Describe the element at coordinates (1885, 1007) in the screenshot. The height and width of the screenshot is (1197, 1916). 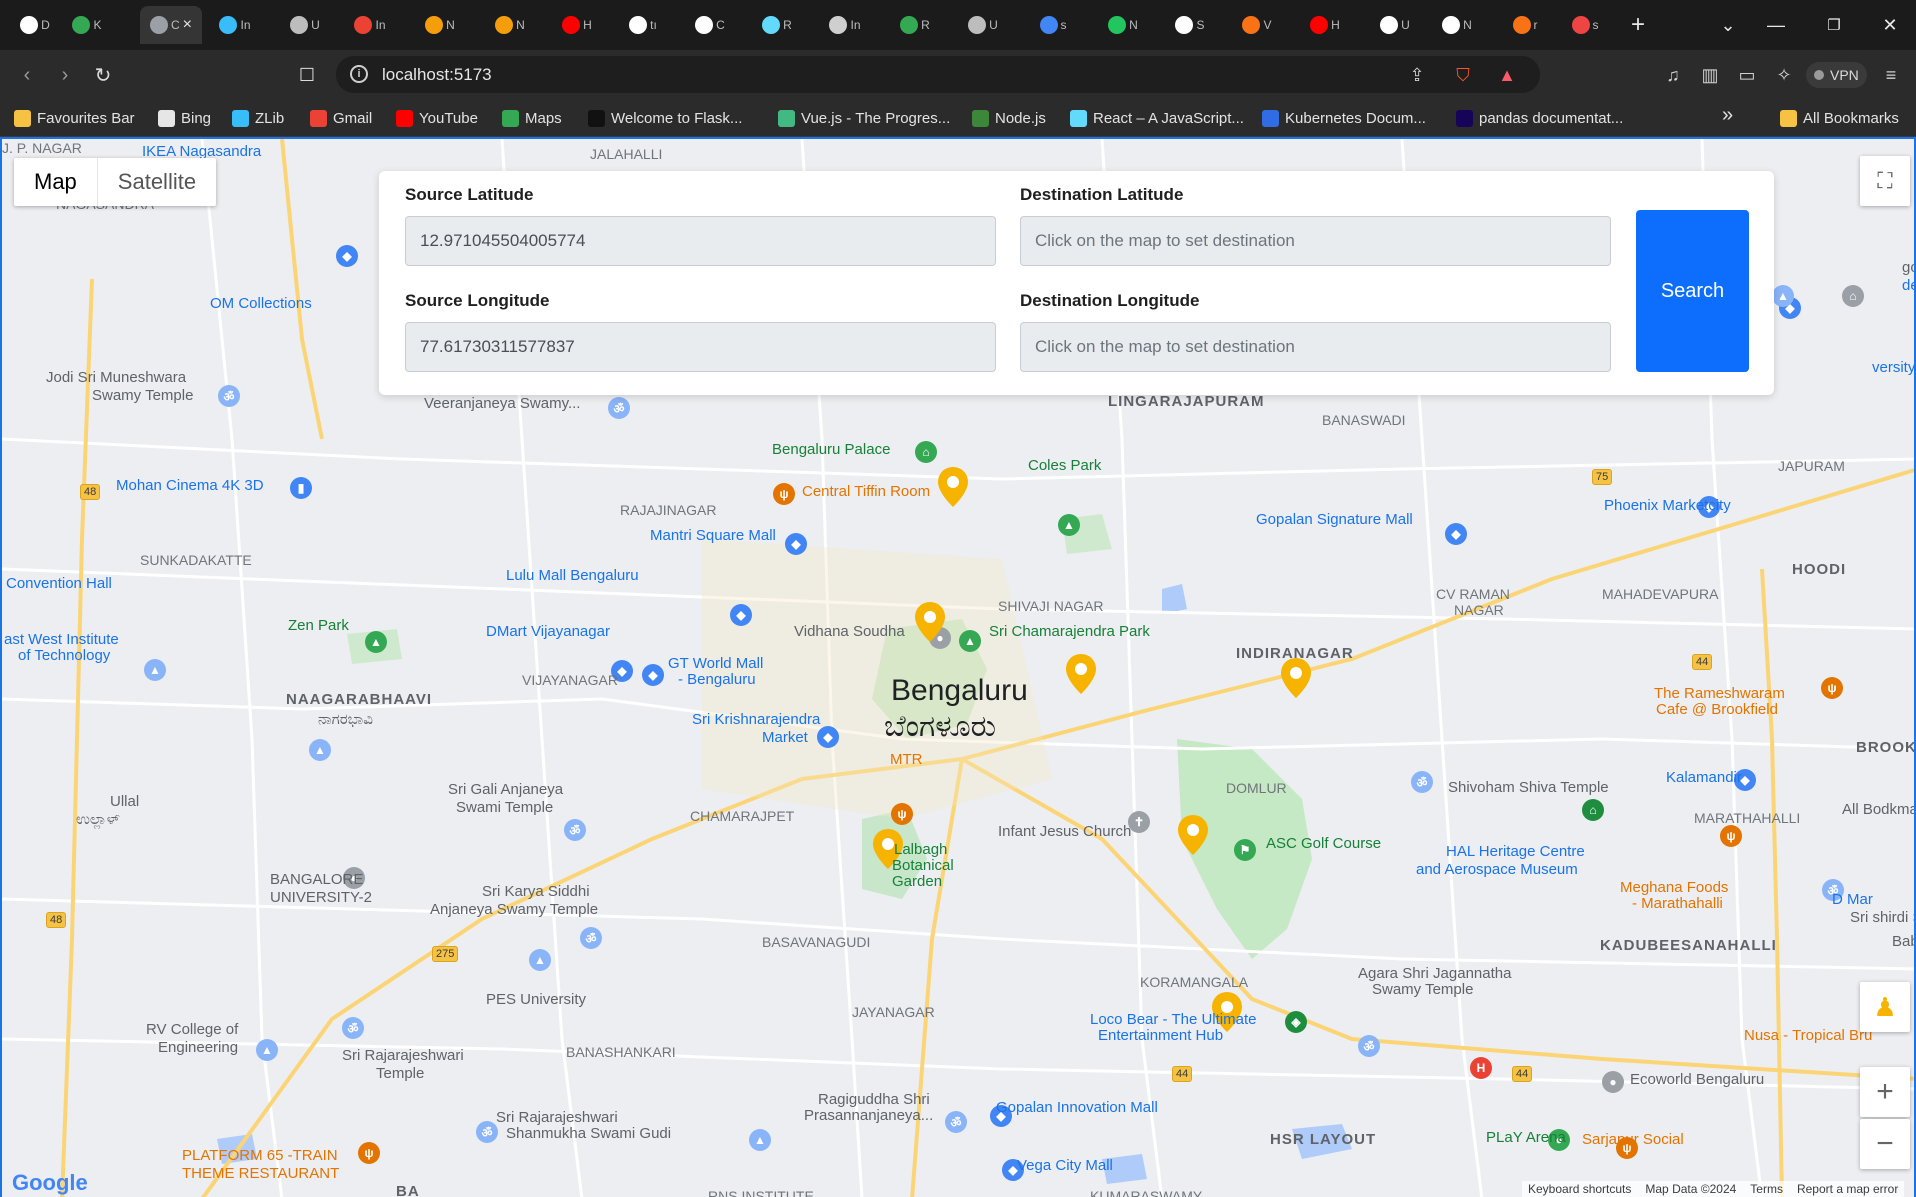
I see `pegman-icon: ♟` at that location.